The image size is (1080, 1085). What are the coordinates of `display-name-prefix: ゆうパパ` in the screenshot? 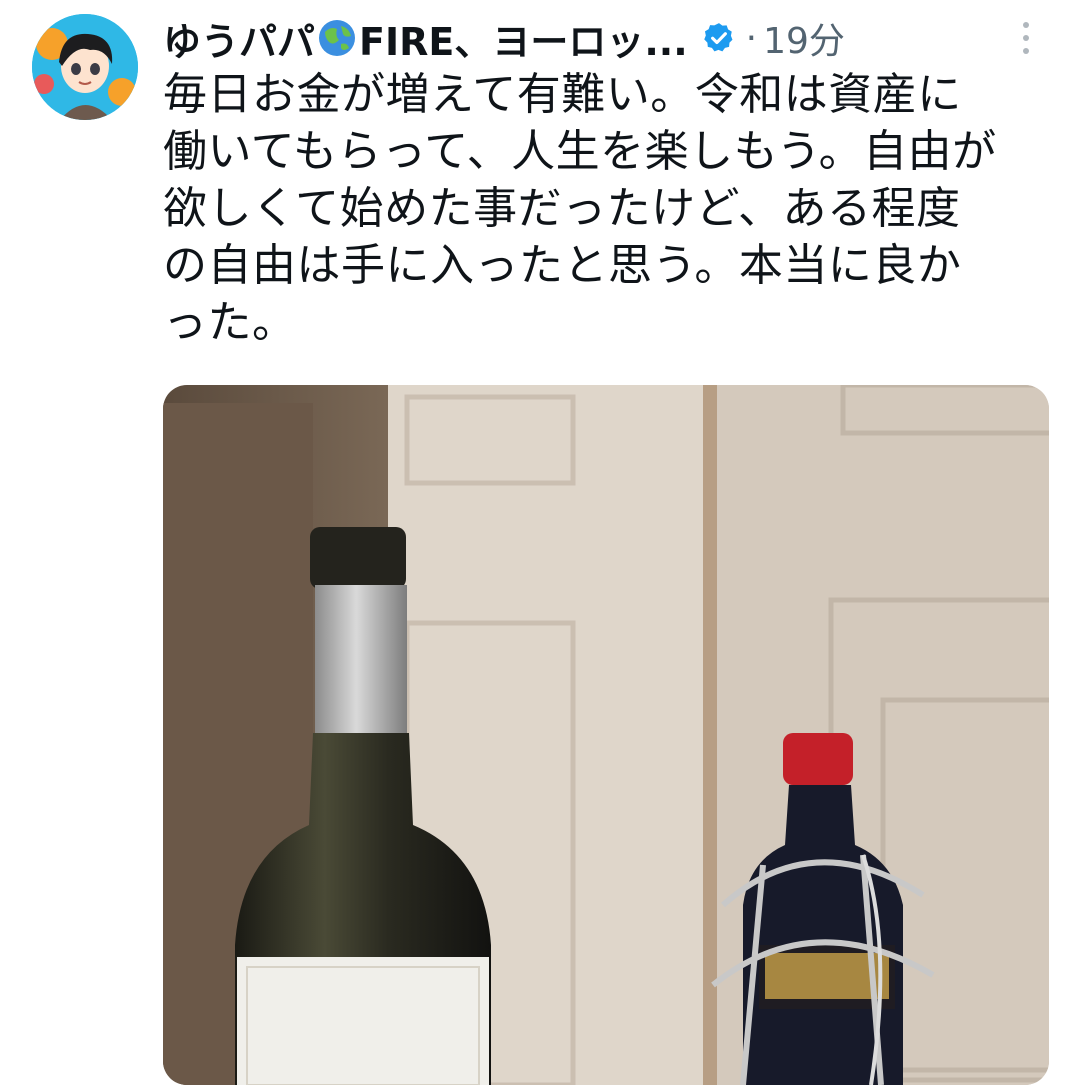 It's located at (239, 38).